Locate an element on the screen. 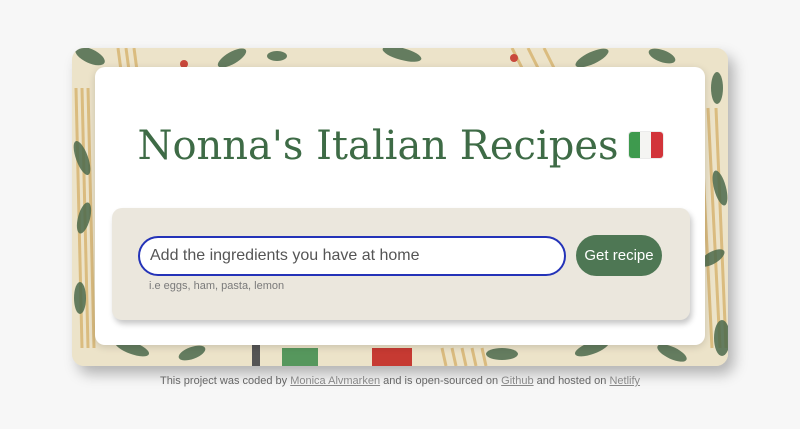 Image resolution: width=800 pixels, height=429 pixels. flag-green-stripe is located at coordinates (634, 145).